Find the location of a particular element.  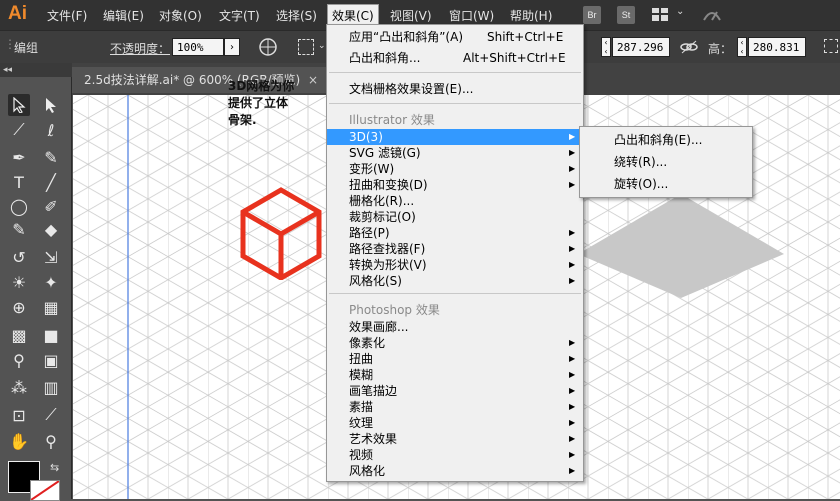

recolor-icon is located at coordinates (268, 47).